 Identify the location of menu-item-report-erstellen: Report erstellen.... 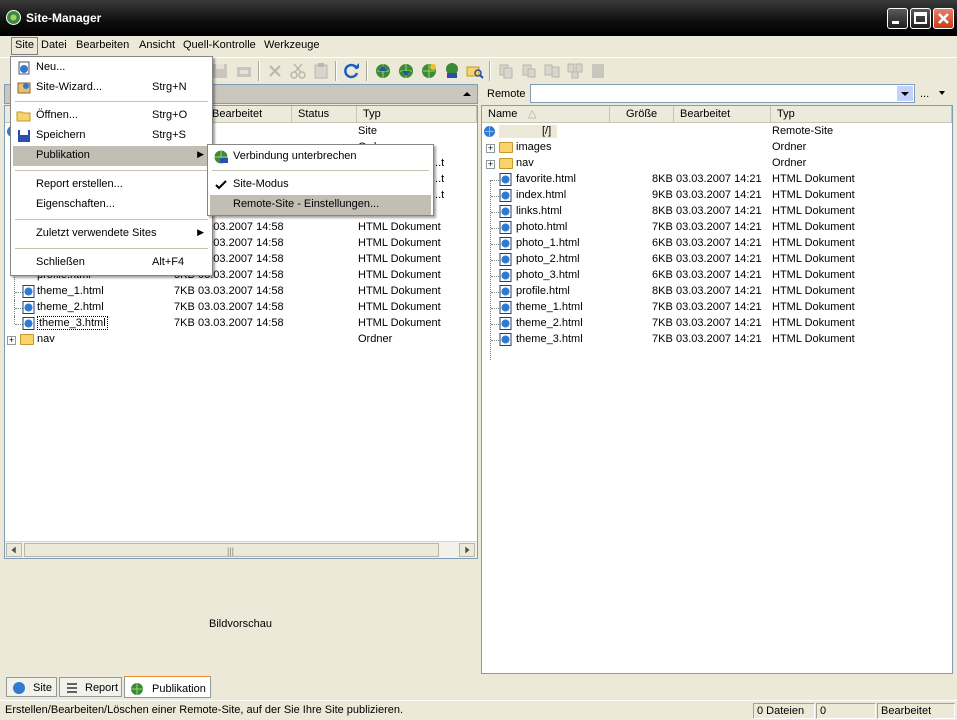
(111, 185).